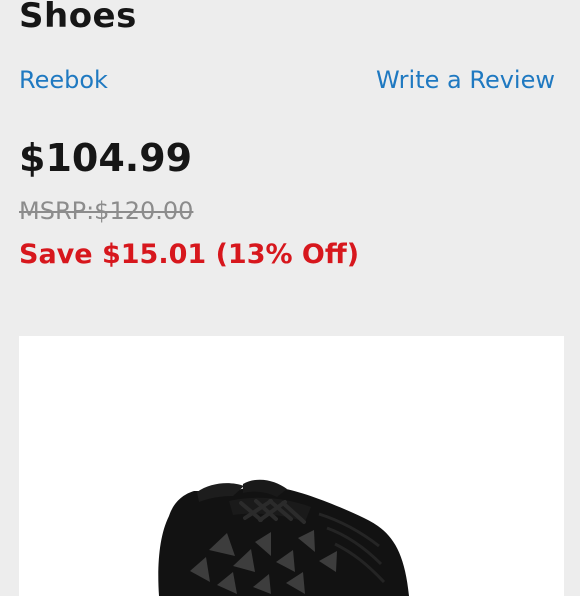  I want to click on msrp-price: MSRP:$120.00, so click(106, 211).